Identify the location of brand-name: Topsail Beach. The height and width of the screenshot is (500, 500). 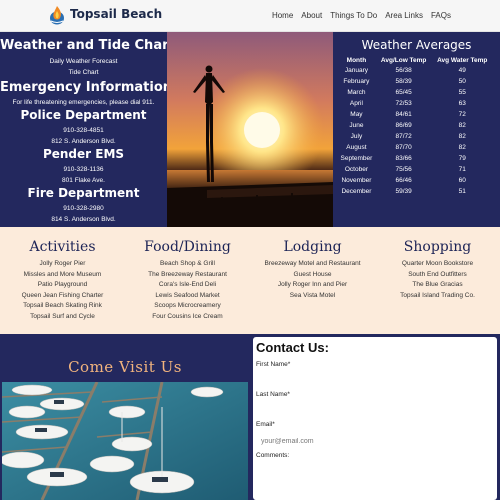
(116, 14).